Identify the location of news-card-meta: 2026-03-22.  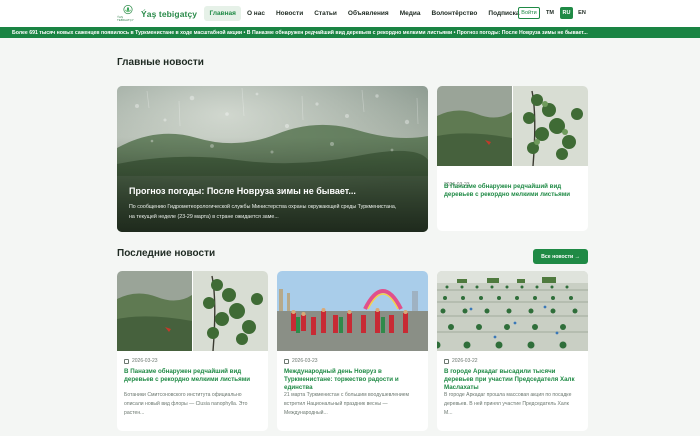
(461, 361).